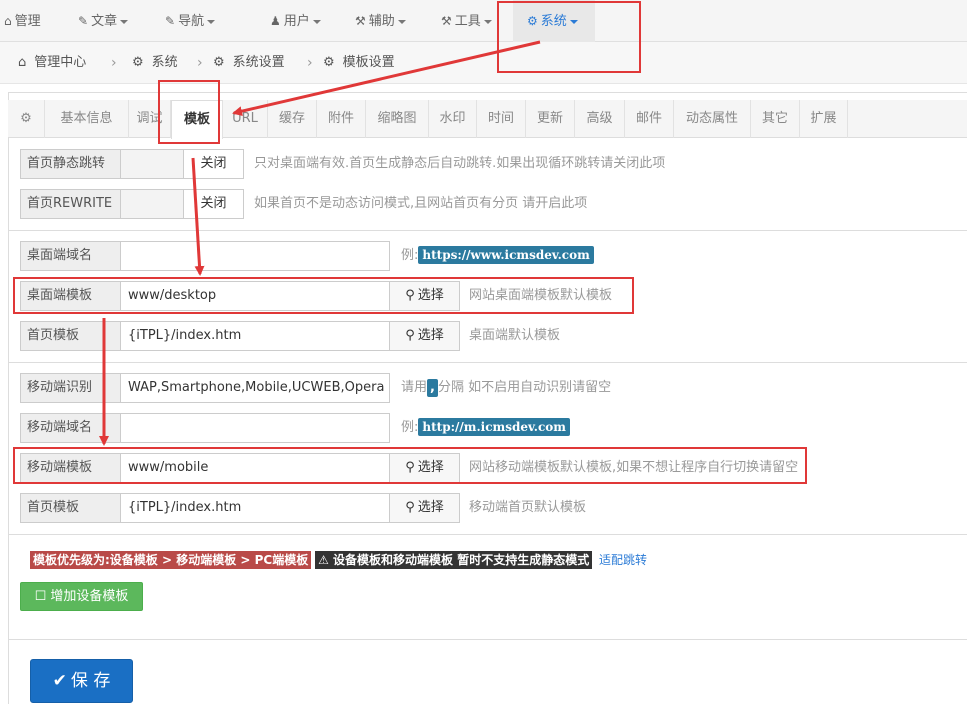 The height and width of the screenshot is (704, 967). Describe the element at coordinates (528, 507) in the screenshot. I see `mobile-index-hint: 移动端首页默认模板` at that location.